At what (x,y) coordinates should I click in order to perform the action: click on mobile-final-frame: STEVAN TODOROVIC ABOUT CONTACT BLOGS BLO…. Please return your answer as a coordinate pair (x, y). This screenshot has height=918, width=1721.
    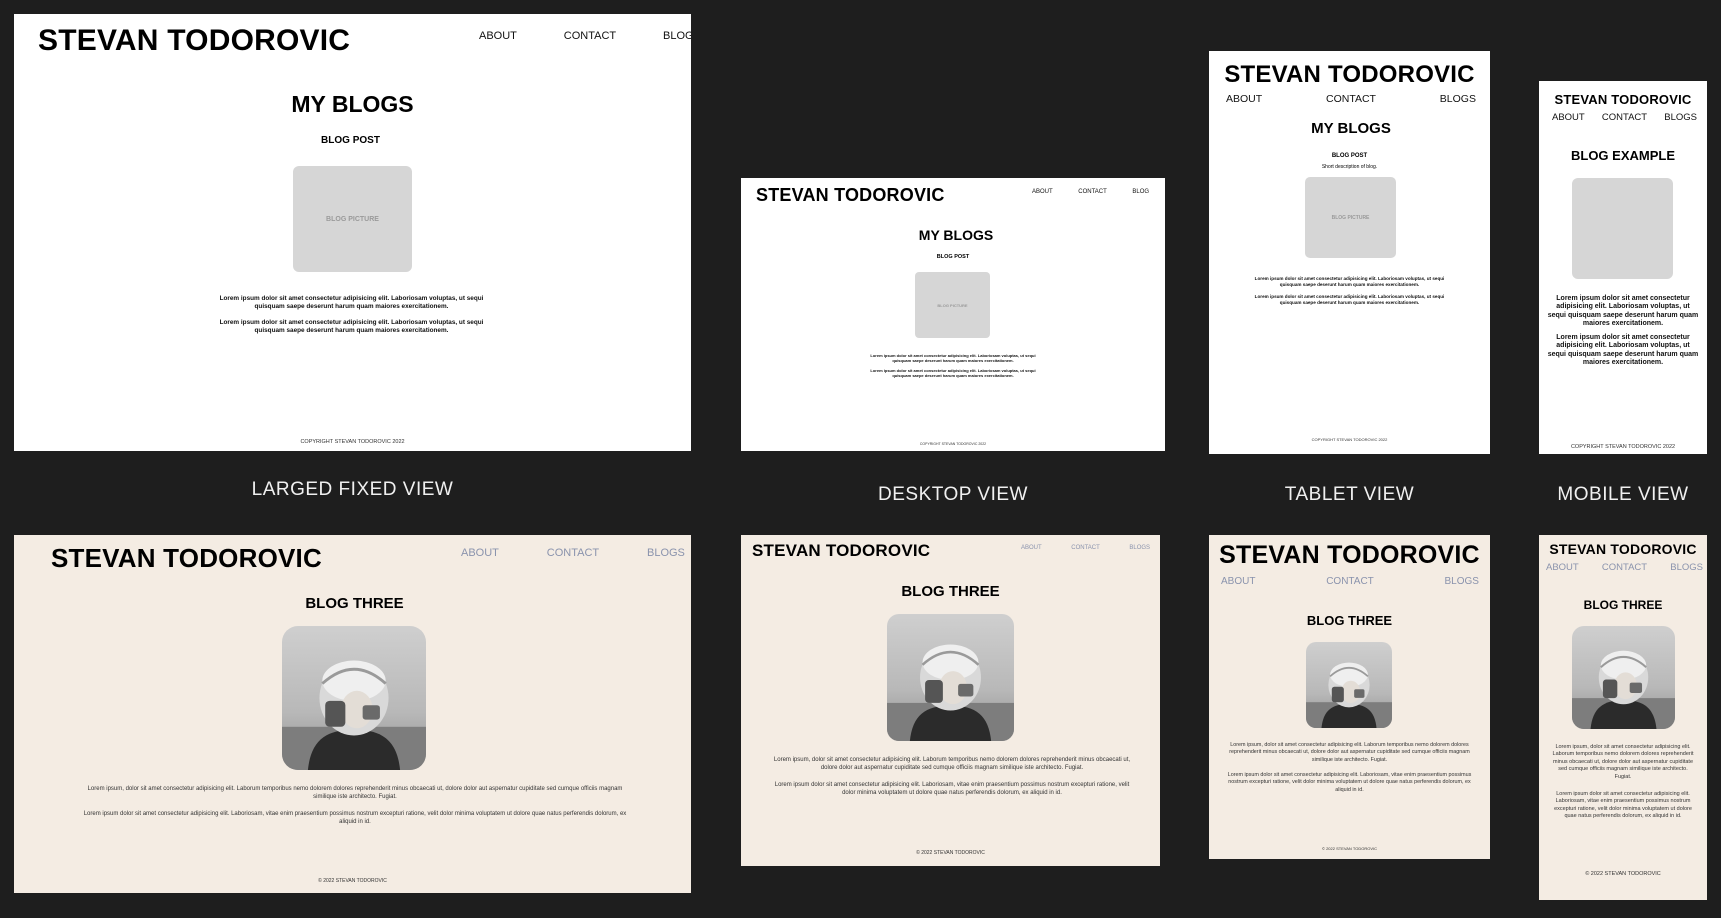
    Looking at the image, I should click on (1623, 717).